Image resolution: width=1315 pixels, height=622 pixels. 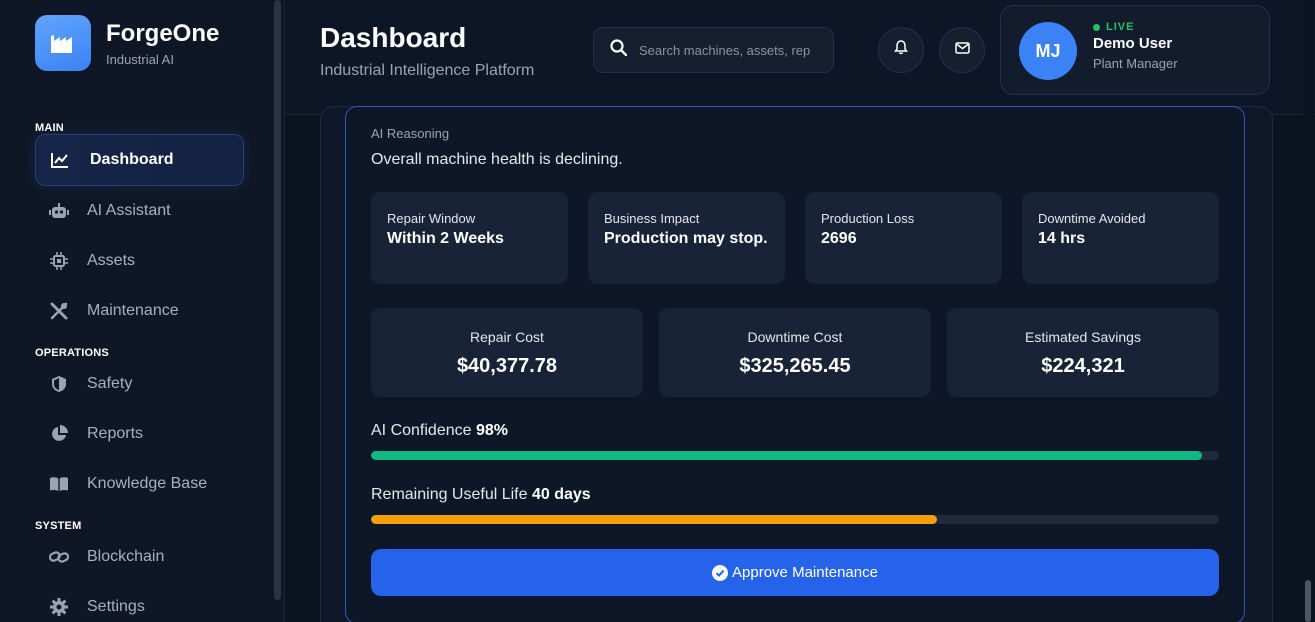 I want to click on sidebar-item-label: AI Assistant, so click(x=129, y=210).